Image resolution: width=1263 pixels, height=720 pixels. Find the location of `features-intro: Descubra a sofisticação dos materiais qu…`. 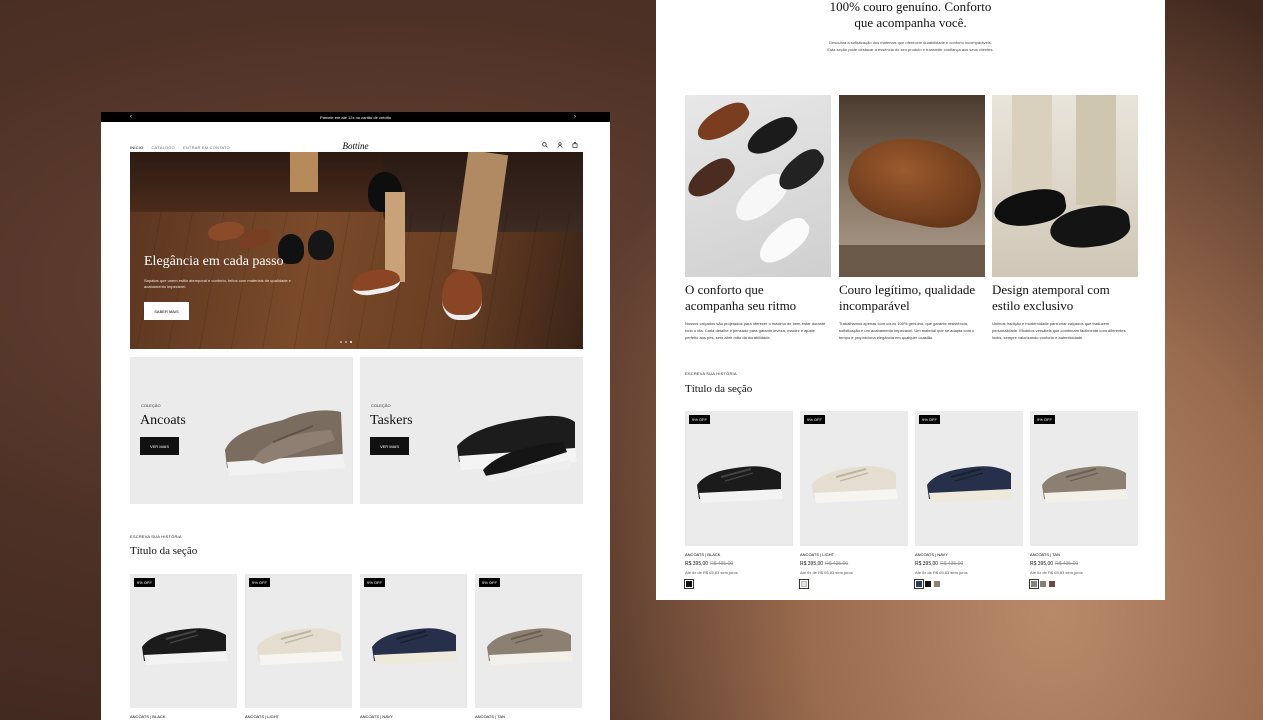

features-intro: Descubra a sofisticação dos materiais qu… is located at coordinates (910, 46).